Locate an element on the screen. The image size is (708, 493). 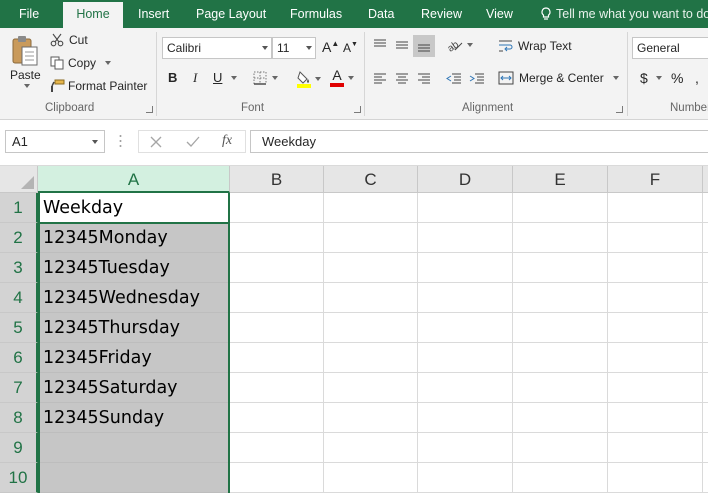
clipboard-launcher-icon is located at coordinates (149, 109).